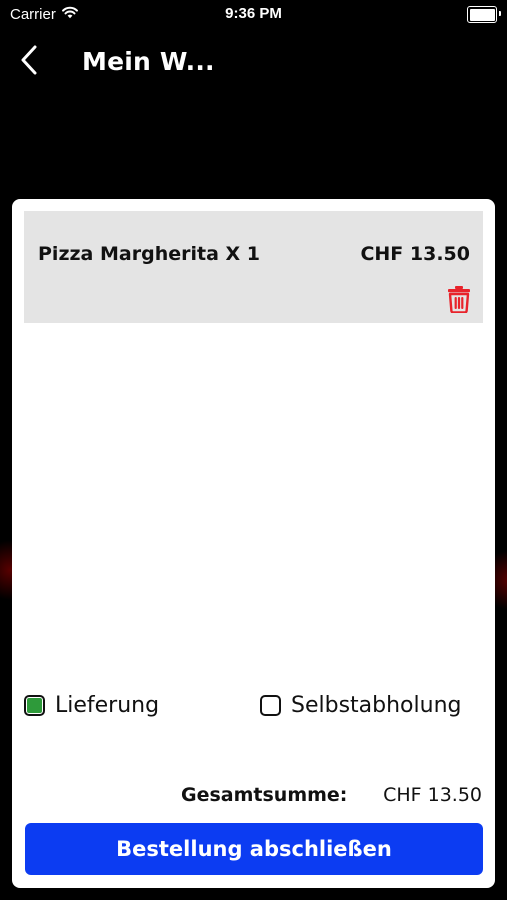 The height and width of the screenshot is (900, 507). What do you see at coordinates (415, 254) in the screenshot?
I see `cart-item-price: CHF 13.50` at bounding box center [415, 254].